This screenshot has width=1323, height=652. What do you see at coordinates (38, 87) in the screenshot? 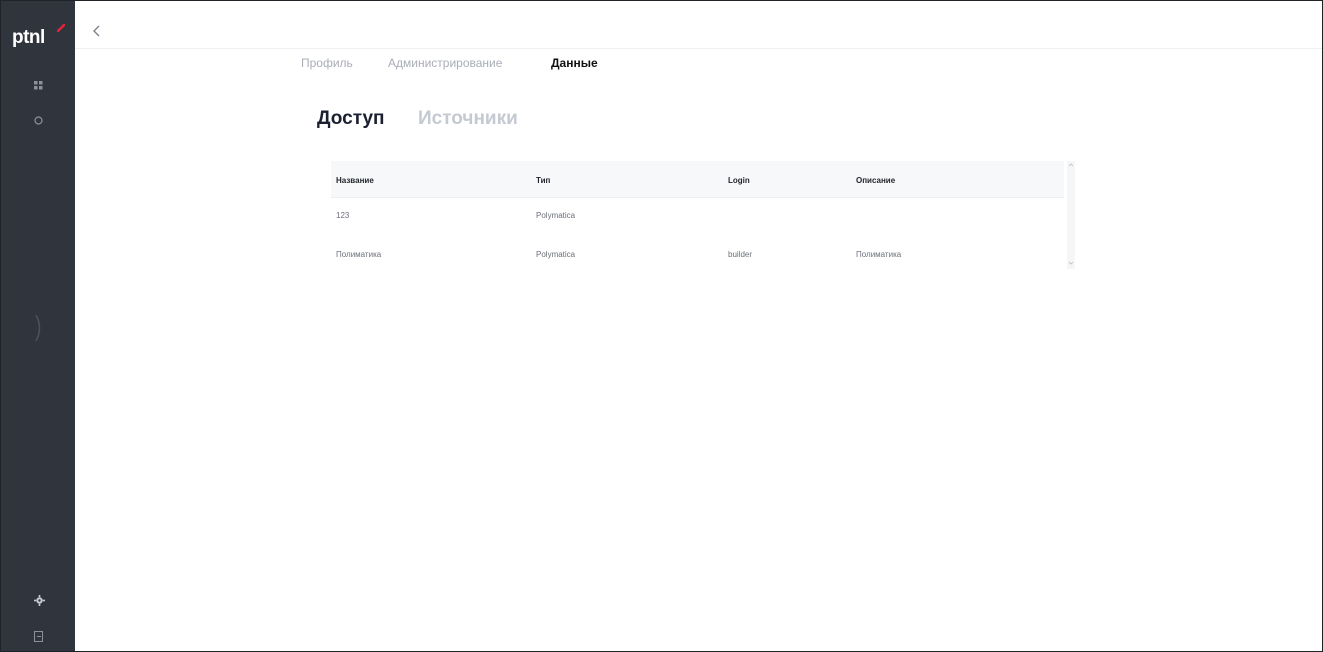
I see `grid-icon` at bounding box center [38, 87].